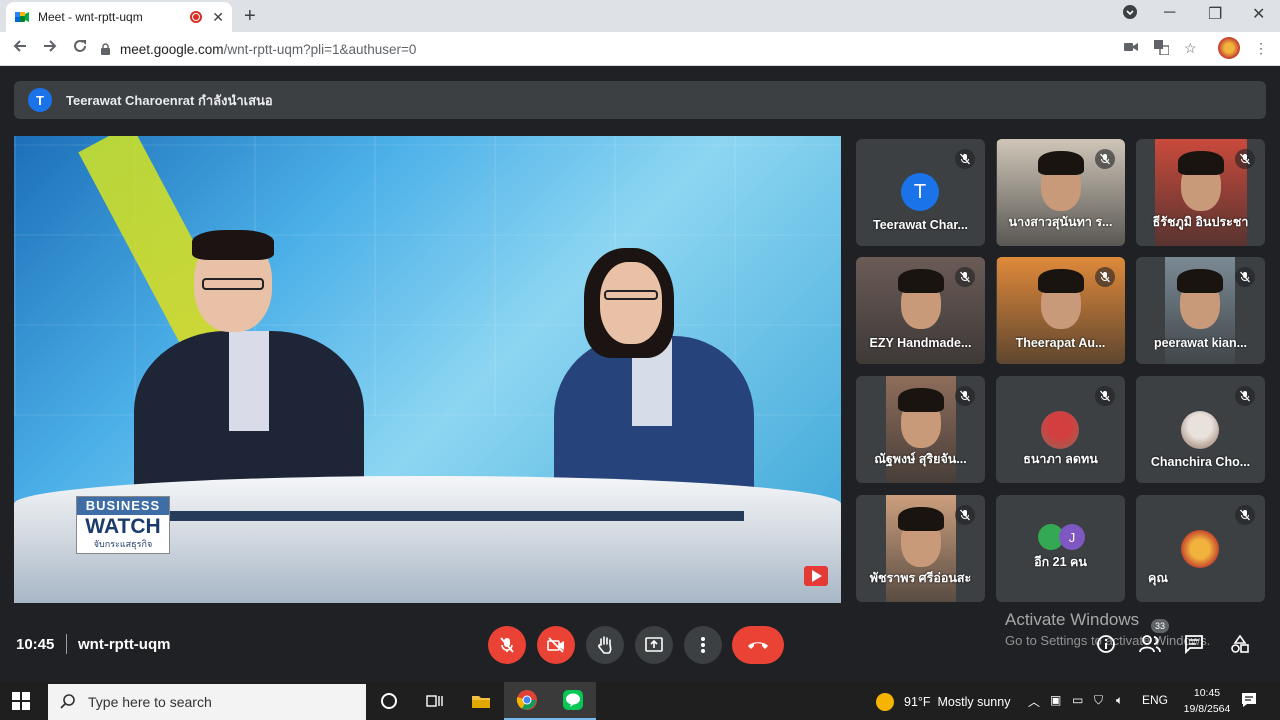  Describe the element at coordinates (1258, 14) in the screenshot. I see `window-close-icon: ✕` at that location.